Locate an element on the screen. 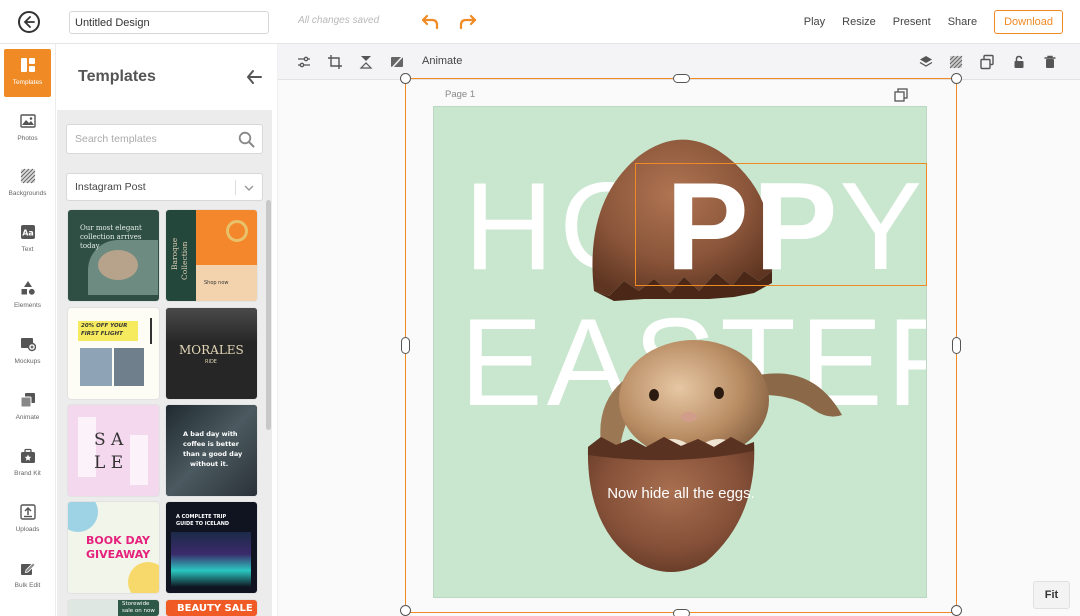 The width and height of the screenshot is (1080, 616). template-thumbnail: Baroque Collection Shop now is located at coordinates (211, 255).